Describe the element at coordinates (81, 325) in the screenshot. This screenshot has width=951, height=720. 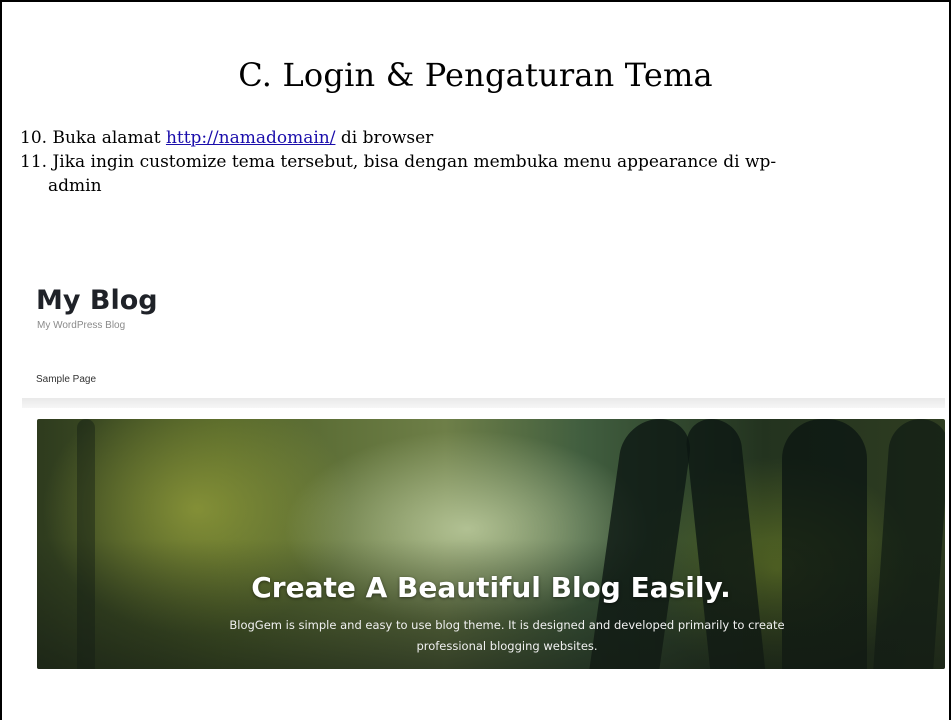
I see `site-tagline: My WordPress Blog` at that location.